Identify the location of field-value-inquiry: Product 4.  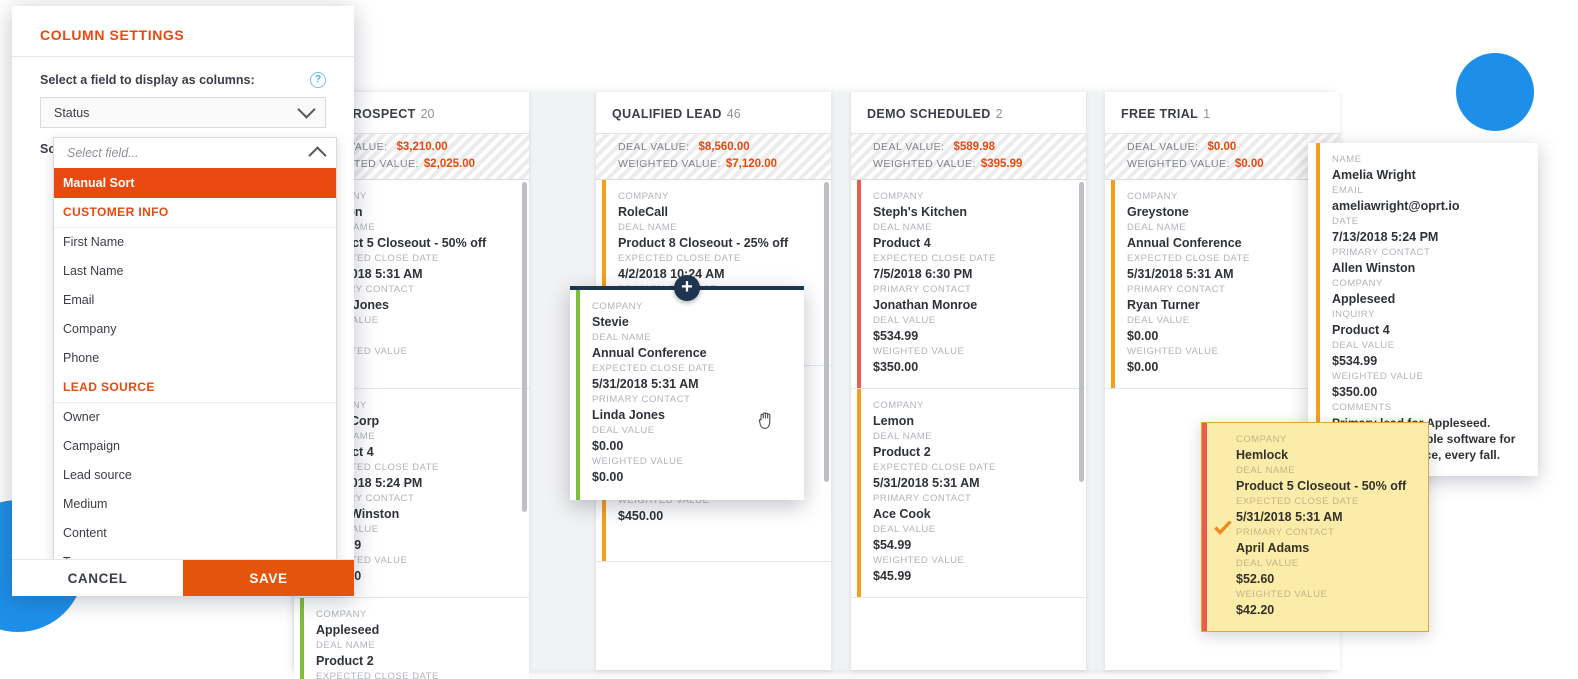
(1361, 330).